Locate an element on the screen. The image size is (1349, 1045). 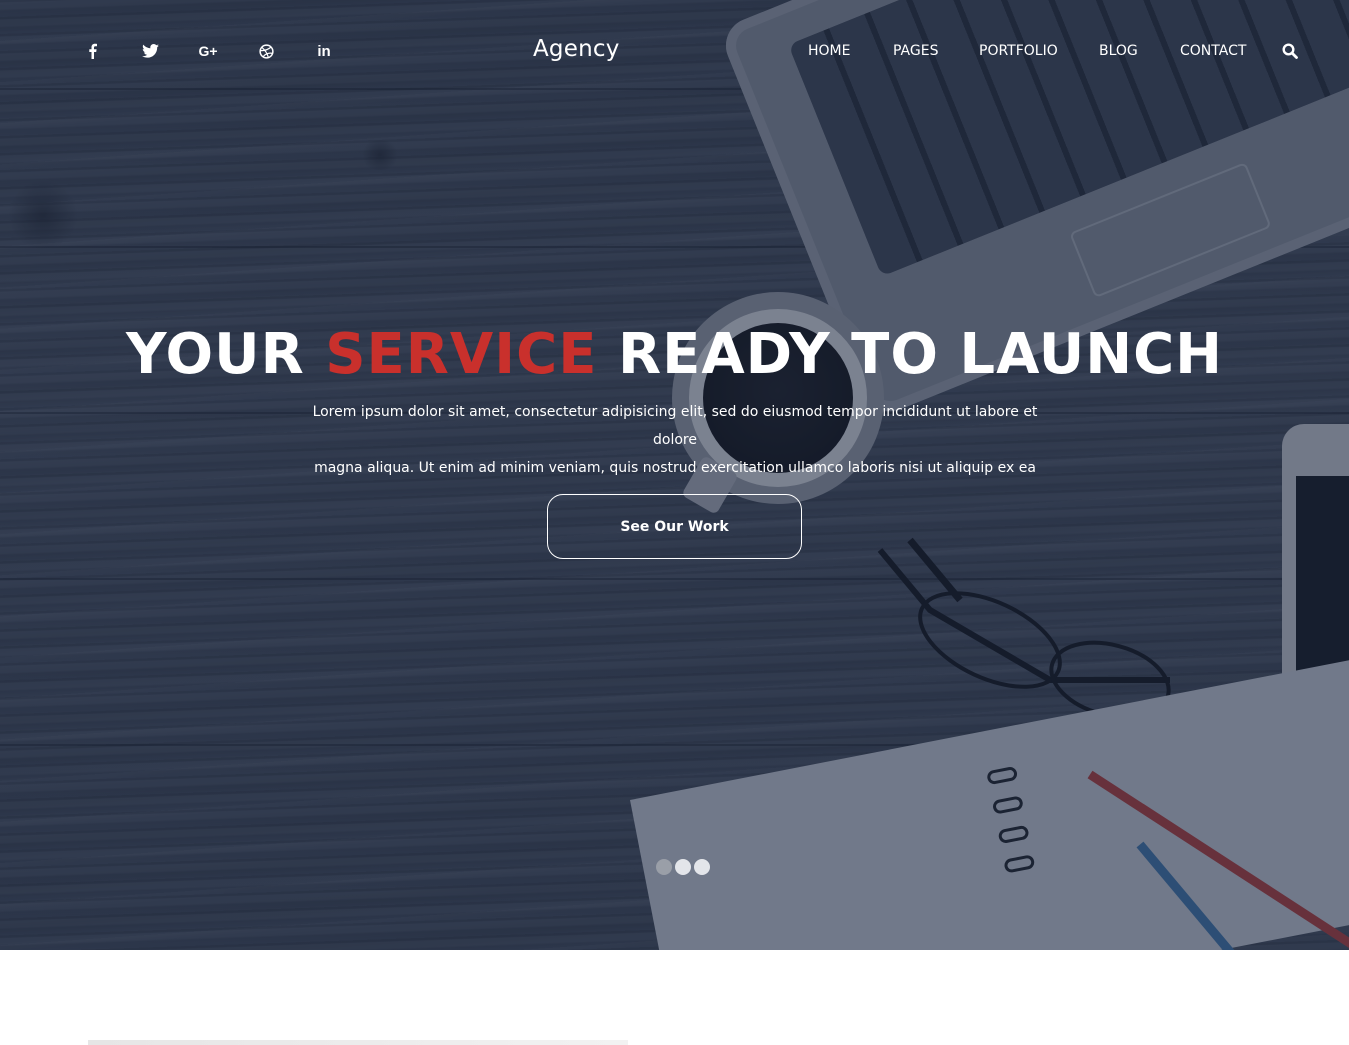
social-links: G+ in is located at coordinates (227, 51).